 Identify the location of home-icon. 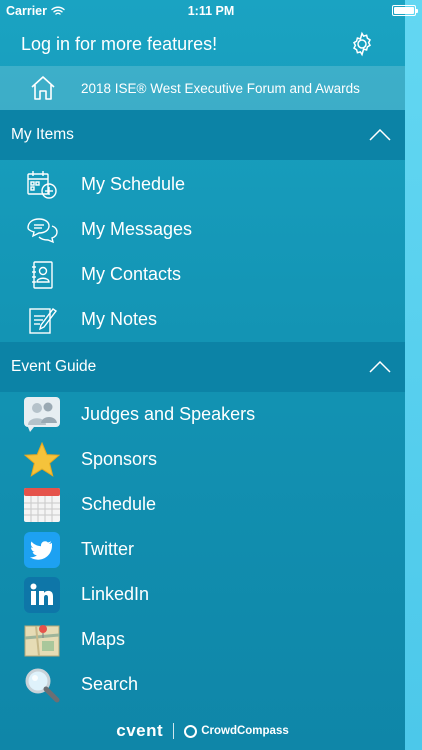
(43, 88).